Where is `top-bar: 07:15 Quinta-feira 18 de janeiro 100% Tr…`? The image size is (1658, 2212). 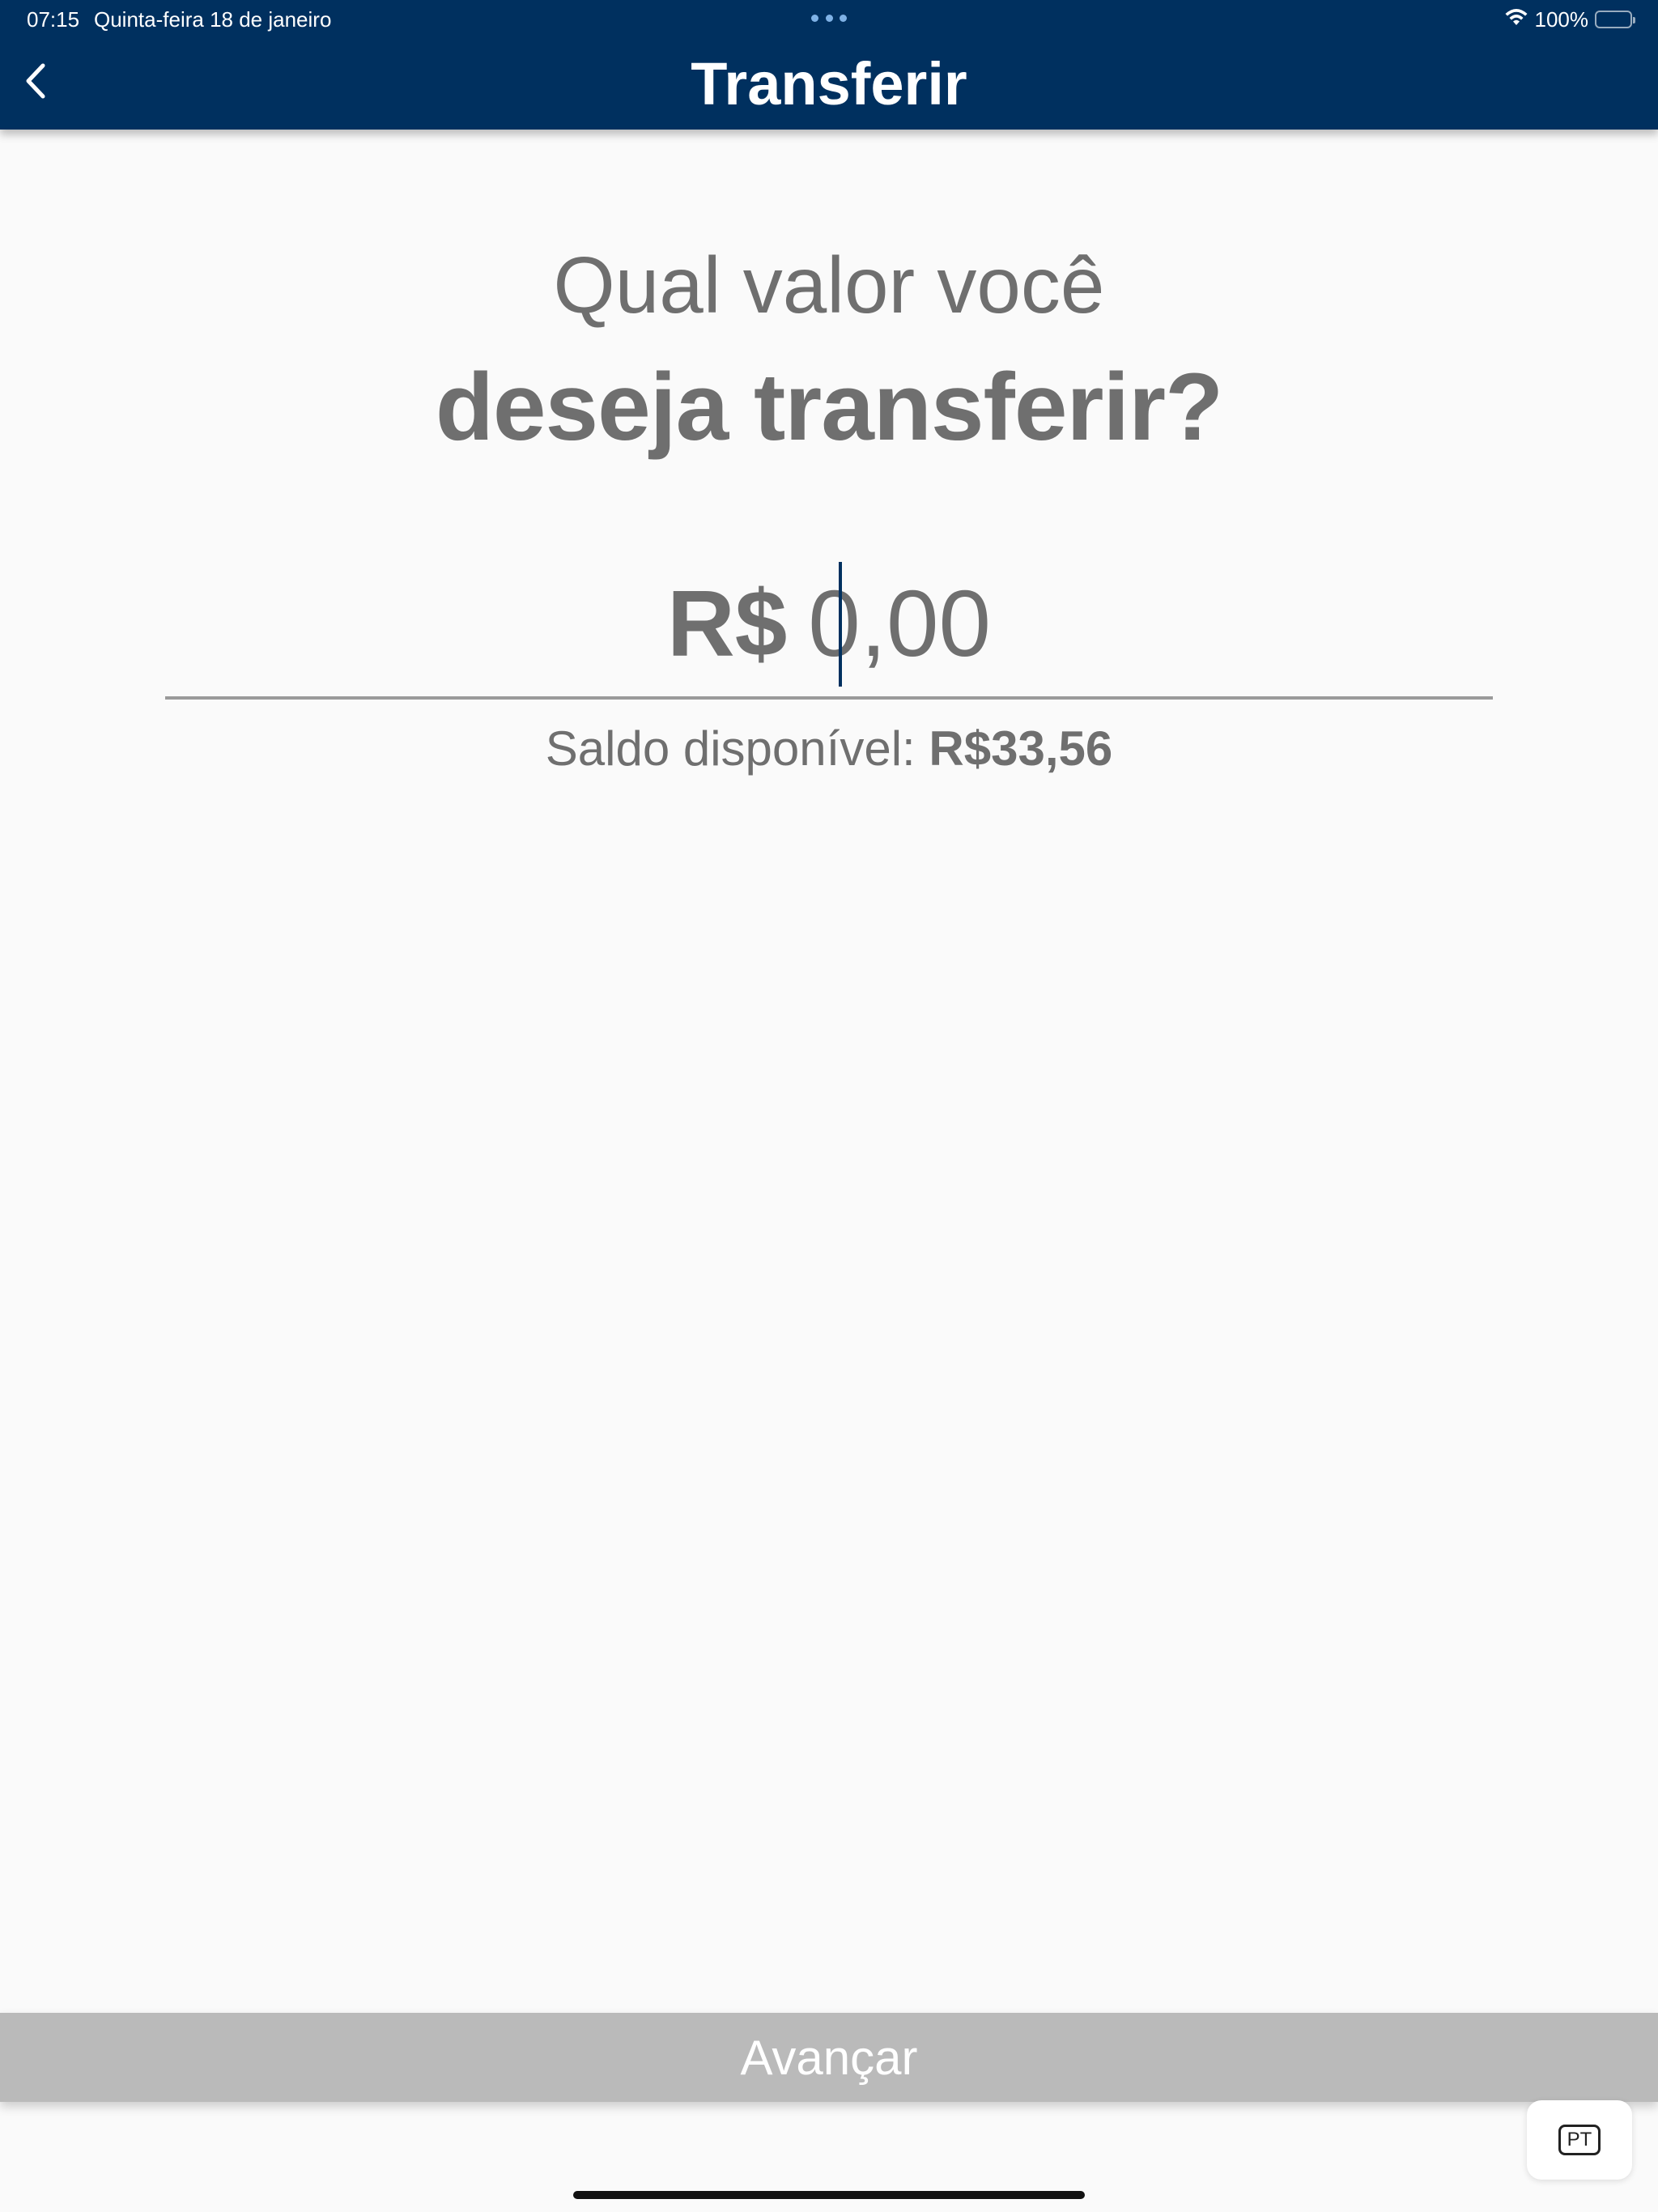
top-bar: 07:15 Quinta-feira 18 de janeiro 100% Tr… is located at coordinates (829, 65).